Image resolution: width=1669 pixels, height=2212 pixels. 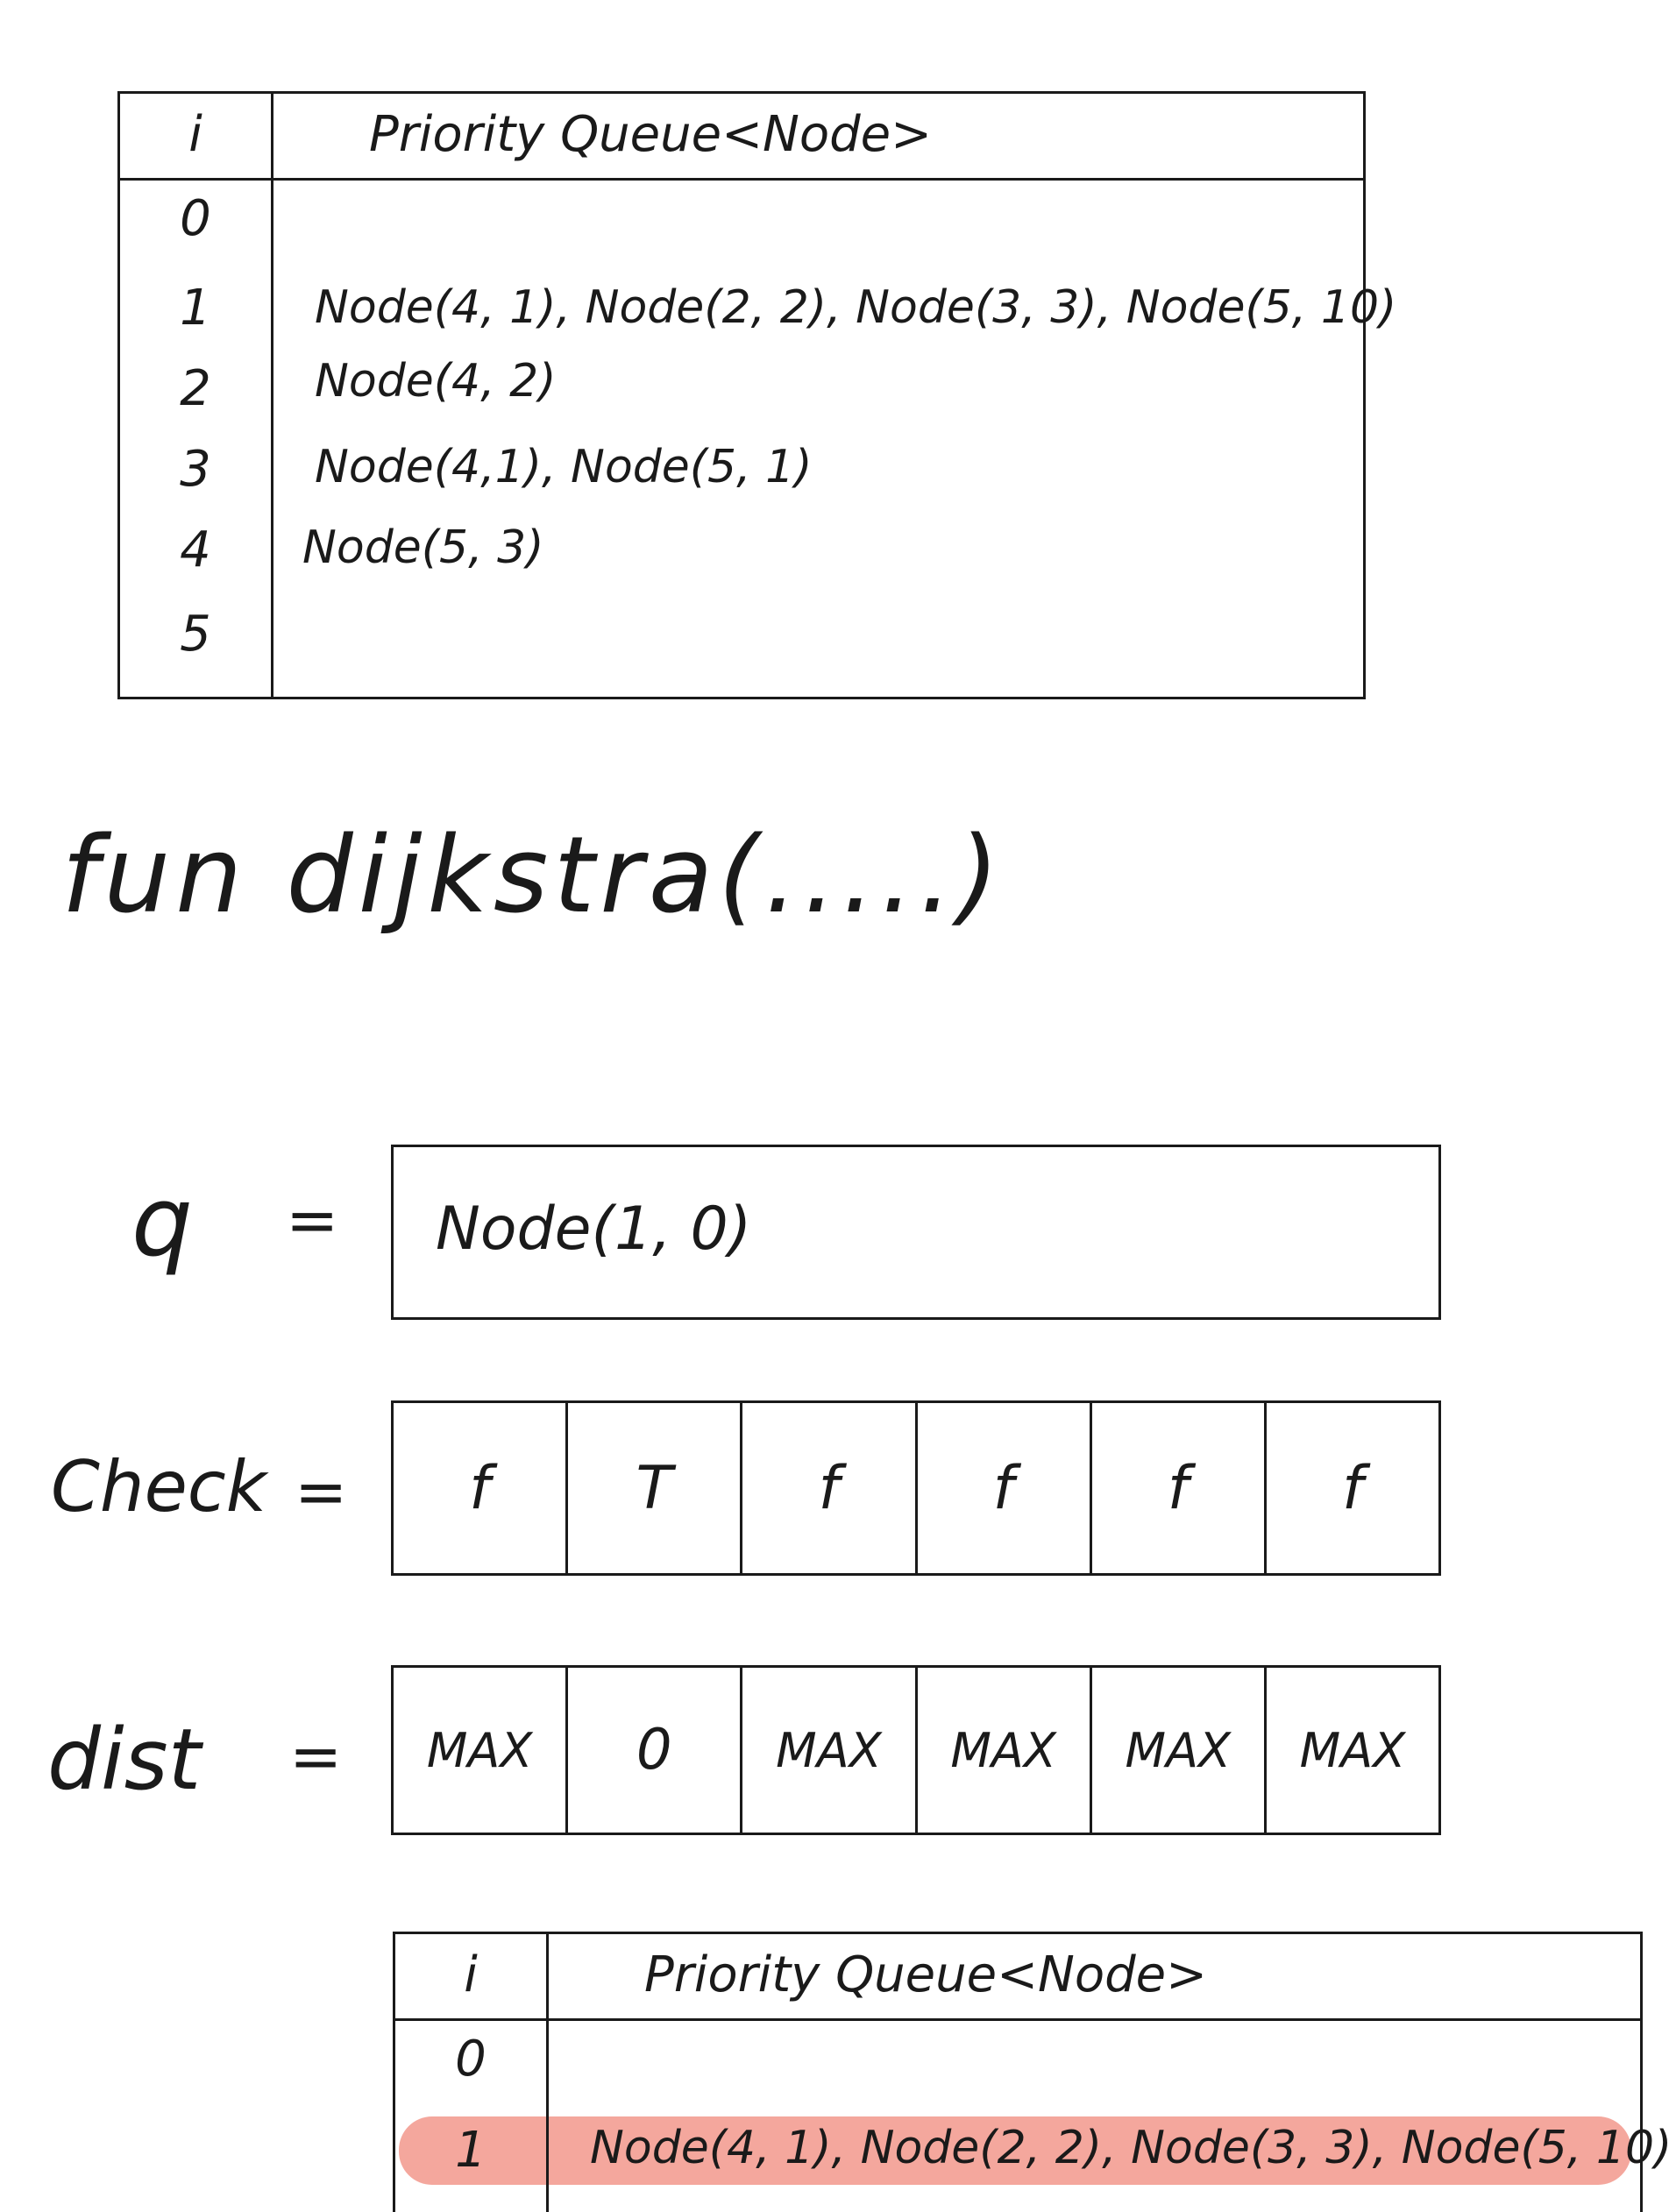 I want to click on row-index: 2, so click(x=195, y=388).